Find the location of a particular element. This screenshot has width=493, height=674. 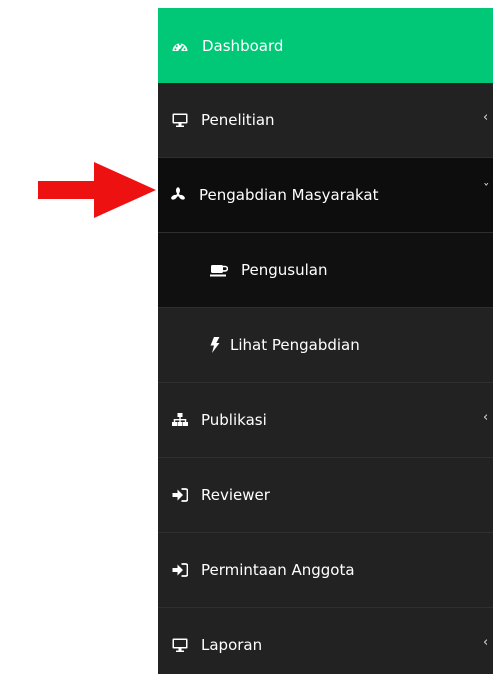

sidebar-item-laporan: Laporan ‹ is located at coordinates (325, 641).